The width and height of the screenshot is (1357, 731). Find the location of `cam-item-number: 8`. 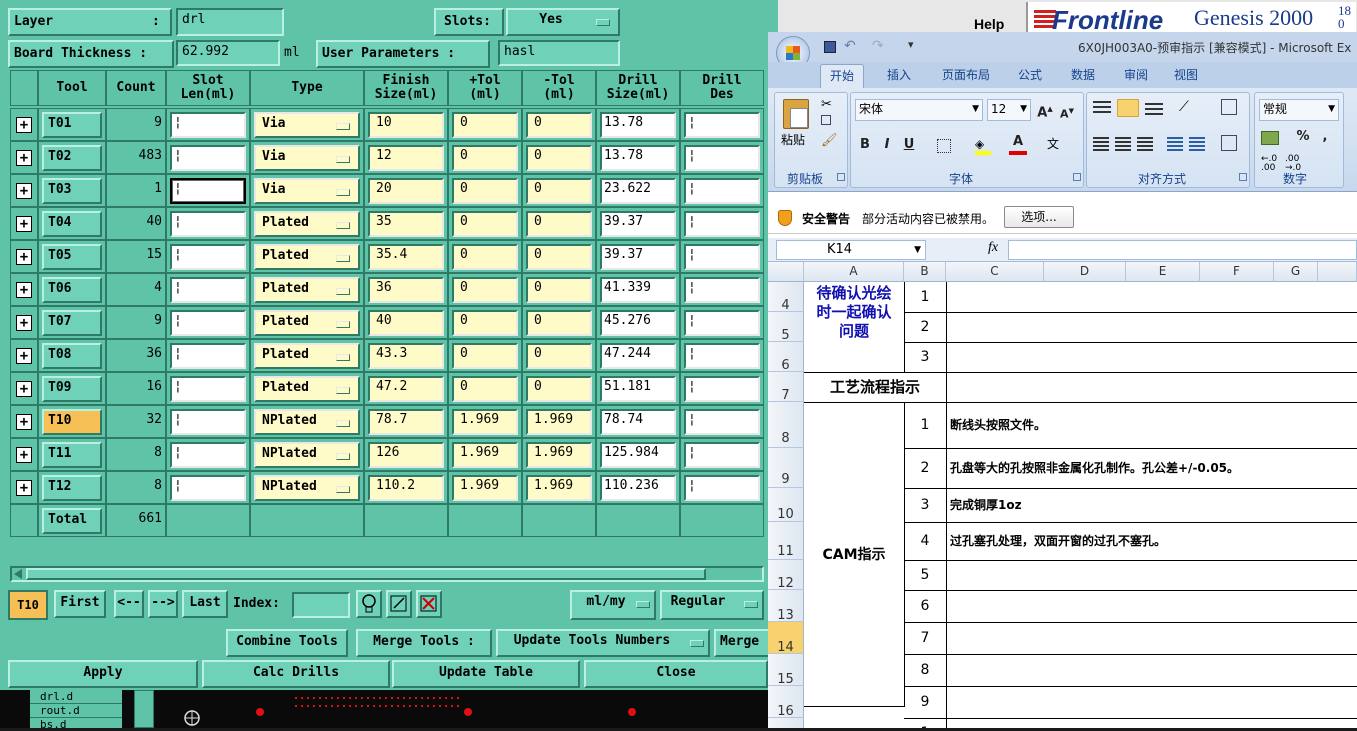

cam-item-number: 8 is located at coordinates (925, 670).